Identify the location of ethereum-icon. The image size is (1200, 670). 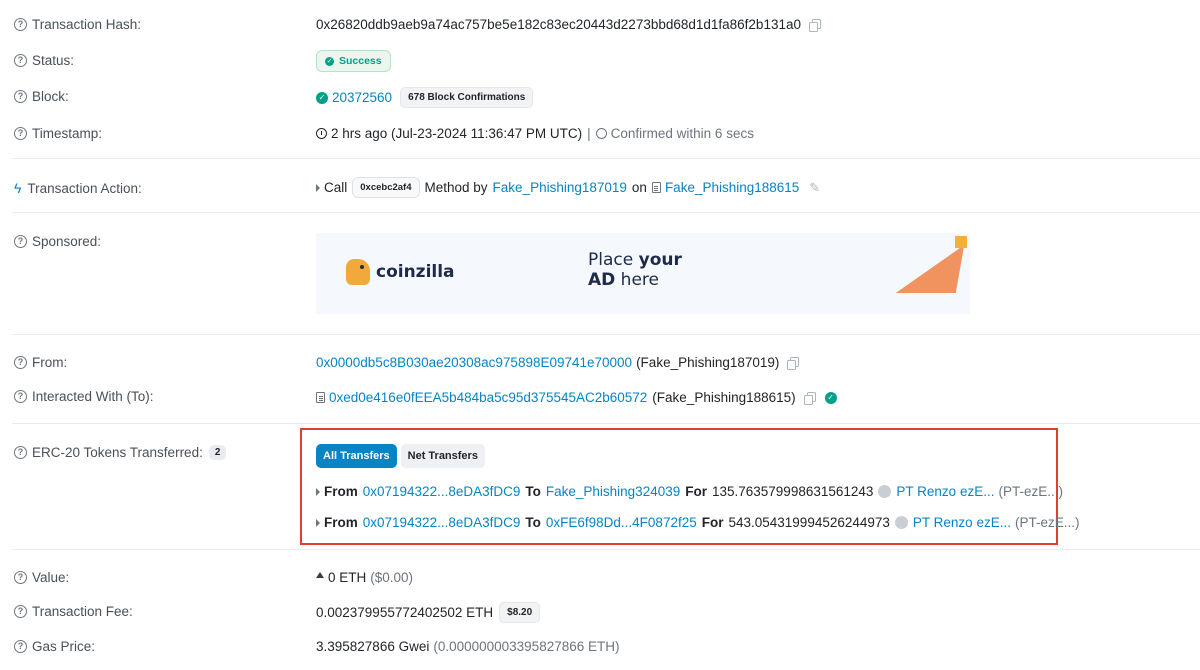
(320, 574).